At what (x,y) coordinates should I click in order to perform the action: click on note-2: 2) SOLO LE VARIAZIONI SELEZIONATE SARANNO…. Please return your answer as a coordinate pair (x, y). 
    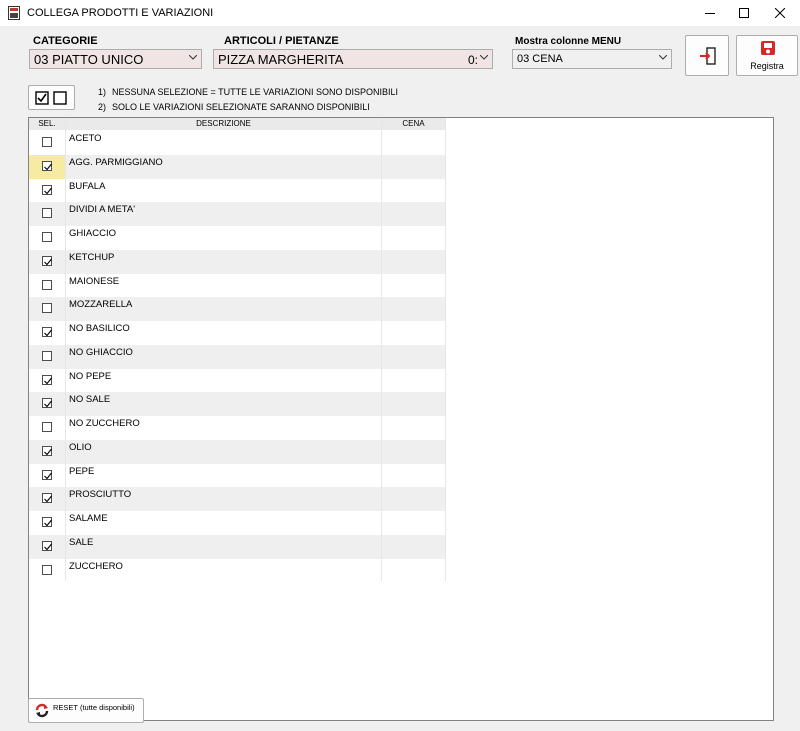
    Looking at the image, I should click on (234, 107).